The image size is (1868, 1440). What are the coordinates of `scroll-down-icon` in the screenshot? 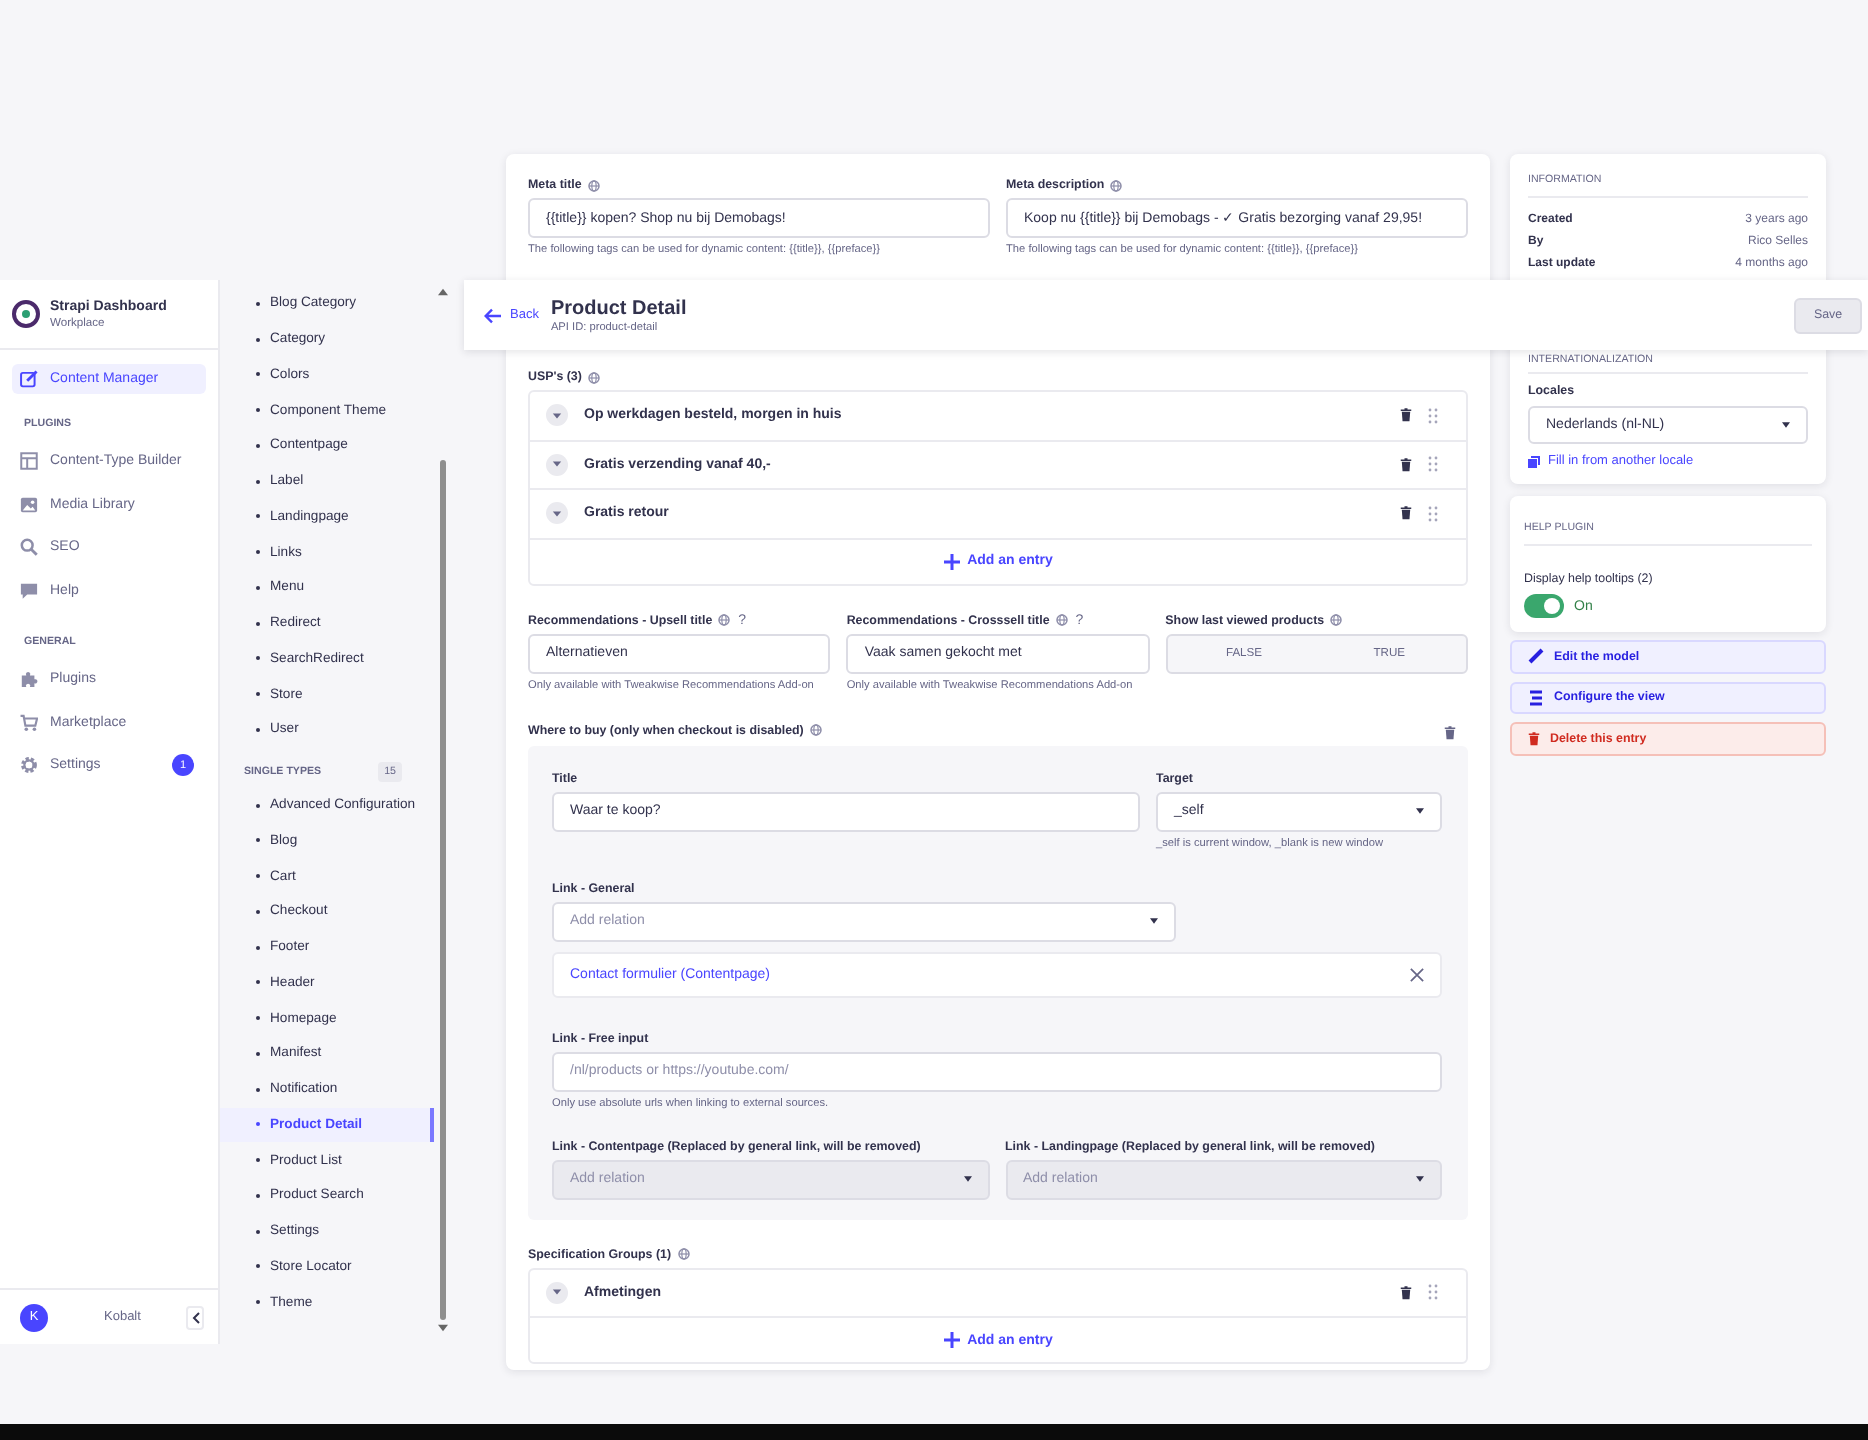 It's located at (442, 1328).